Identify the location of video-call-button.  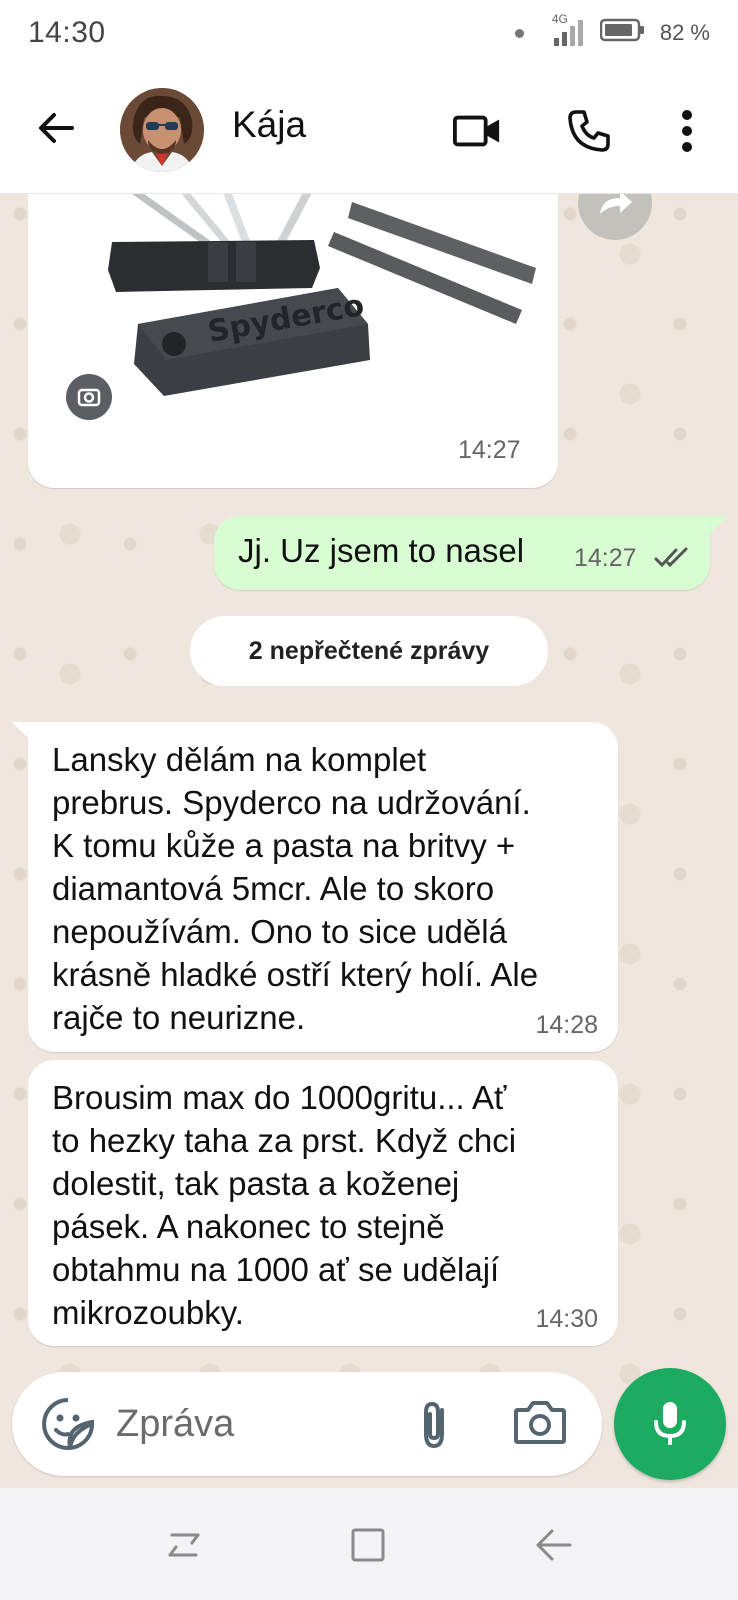
(477, 131).